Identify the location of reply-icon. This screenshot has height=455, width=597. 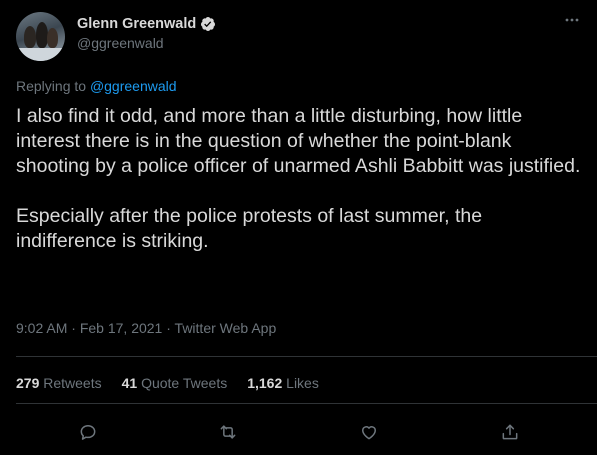
(88, 432).